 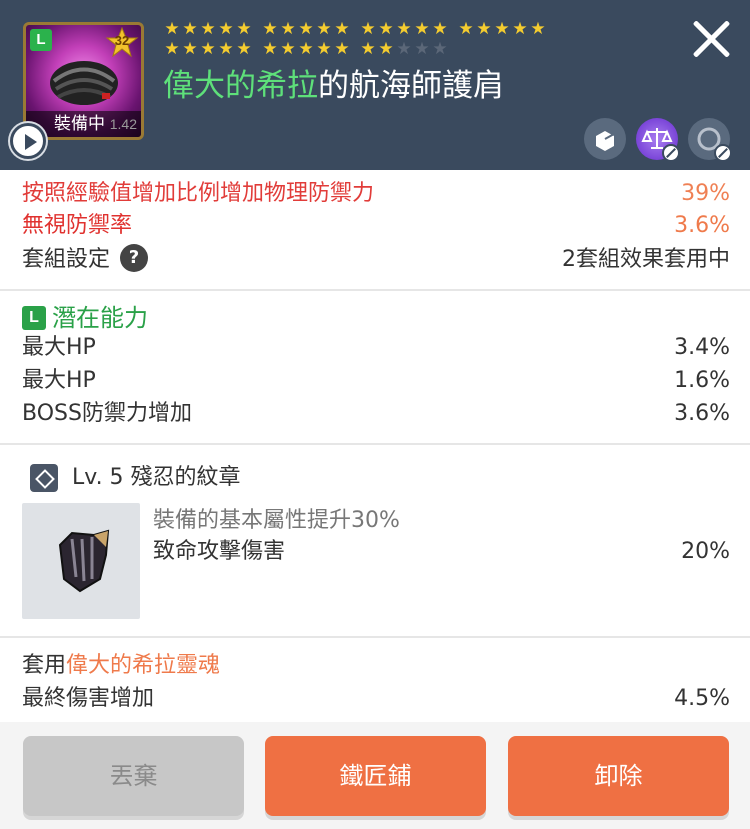 I want to click on soul-prefix: 套用, so click(x=44, y=665).